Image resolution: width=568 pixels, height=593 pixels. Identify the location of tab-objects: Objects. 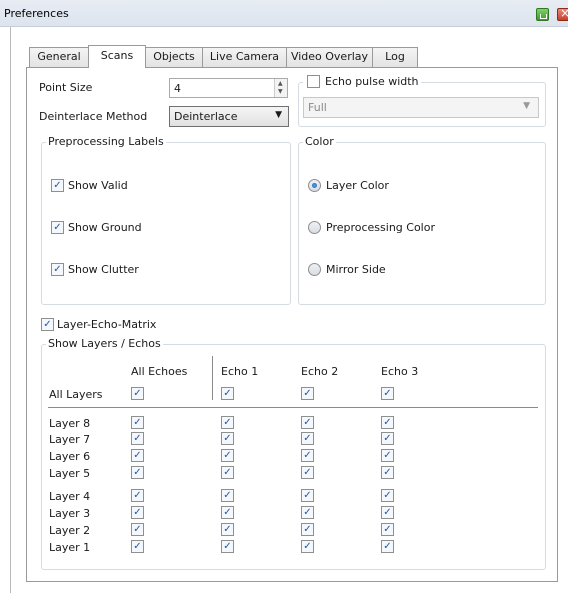
(174, 57).